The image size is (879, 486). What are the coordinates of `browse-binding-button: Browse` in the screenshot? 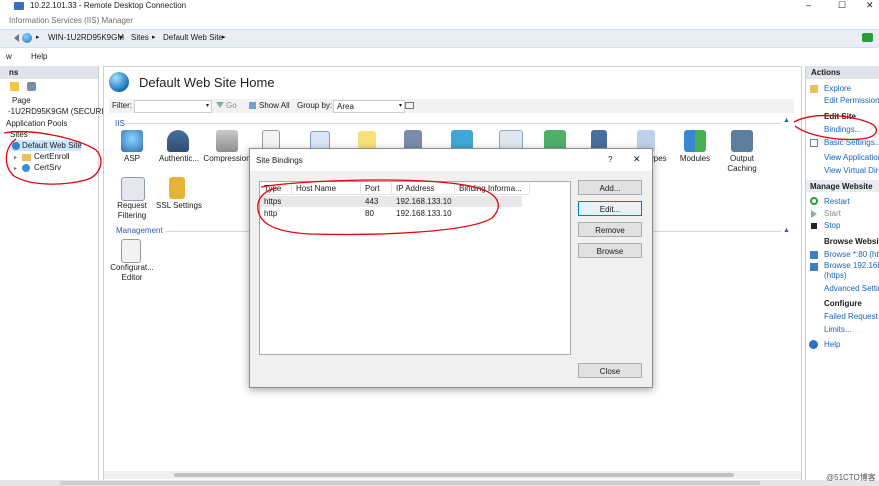 It's located at (610, 250).